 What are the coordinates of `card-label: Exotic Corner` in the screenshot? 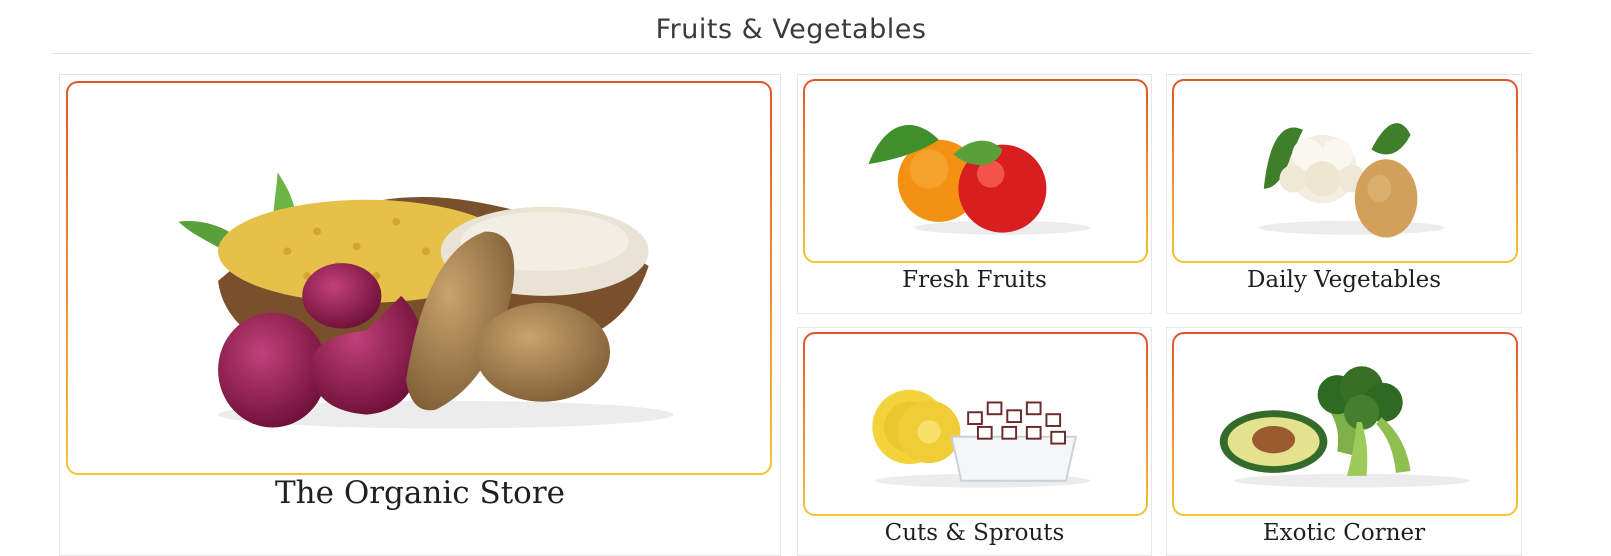 It's located at (1344, 533).